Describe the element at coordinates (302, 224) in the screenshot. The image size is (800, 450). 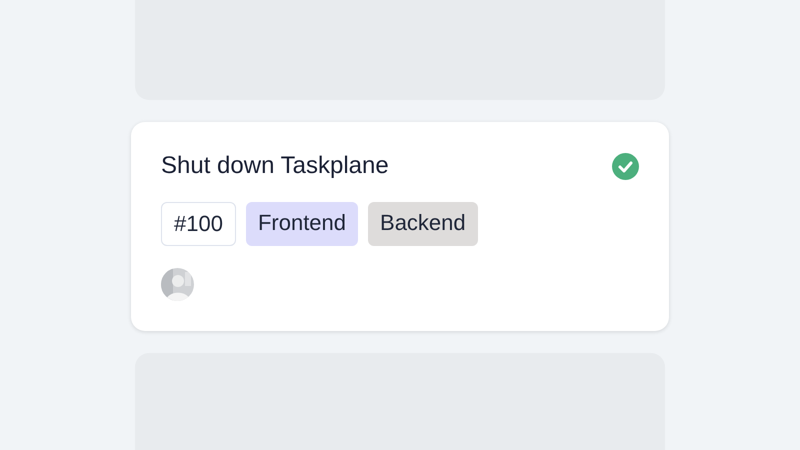
I see `tag: Frontend` at that location.